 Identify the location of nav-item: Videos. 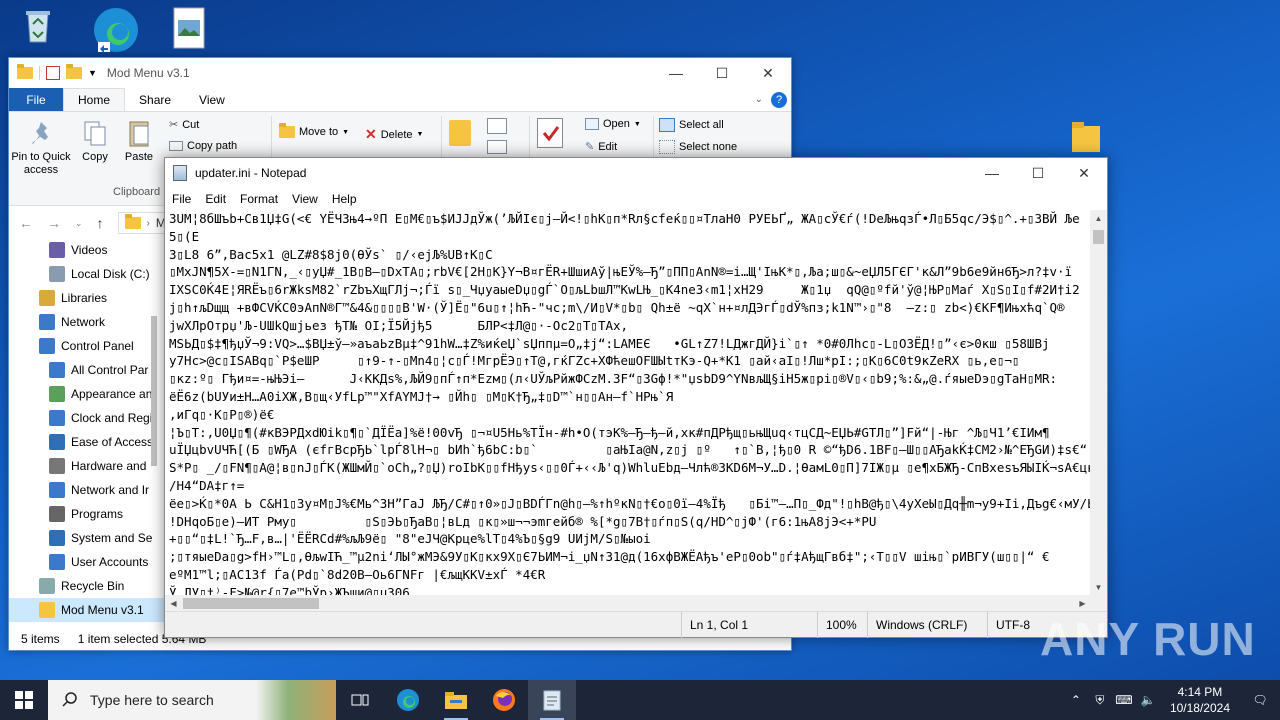
(86, 250).